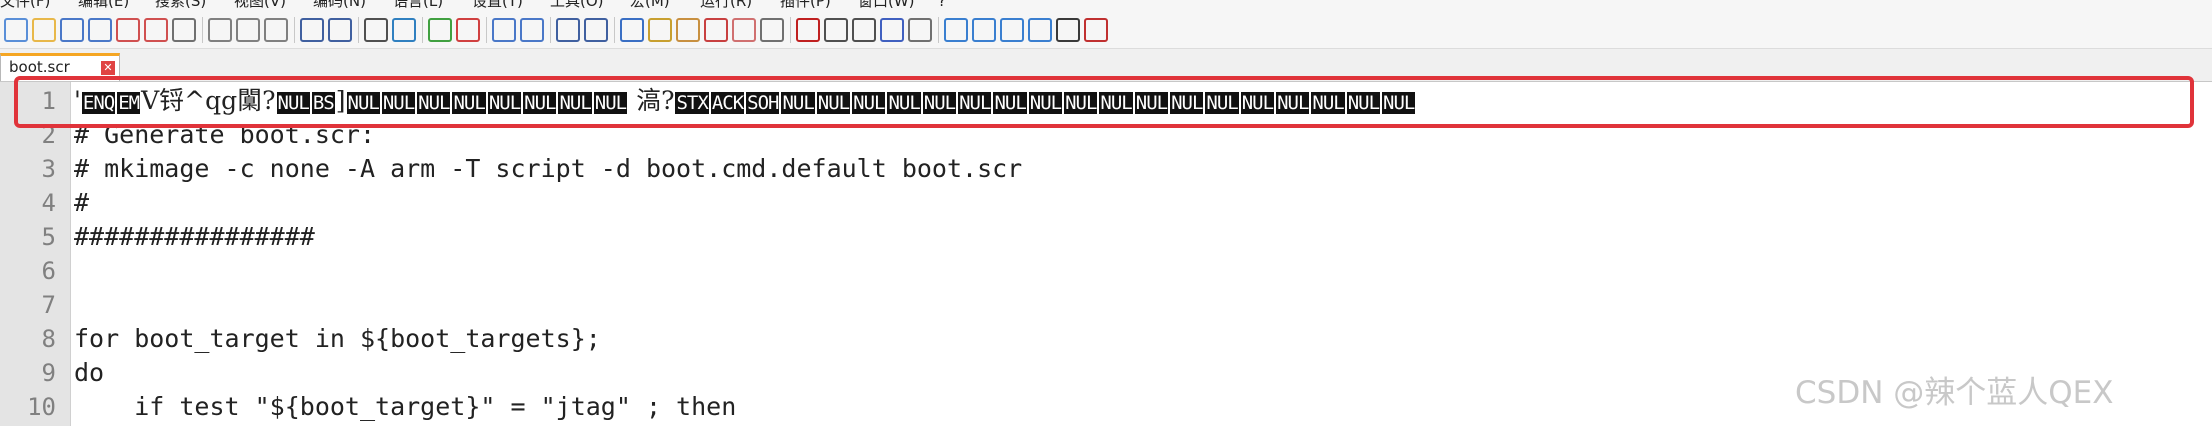 The image size is (2212, 426). What do you see at coordinates (497, 4) in the screenshot?
I see `menu-item: 设置(T)` at bounding box center [497, 4].